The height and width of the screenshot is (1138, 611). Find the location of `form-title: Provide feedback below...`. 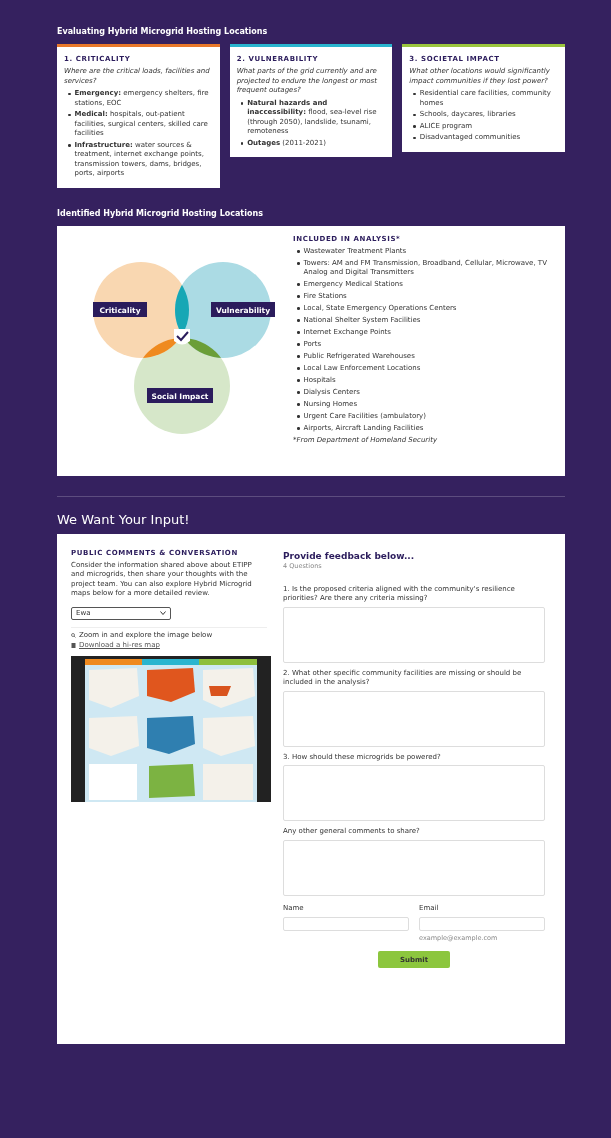

form-title: Provide feedback below... is located at coordinates (349, 555).